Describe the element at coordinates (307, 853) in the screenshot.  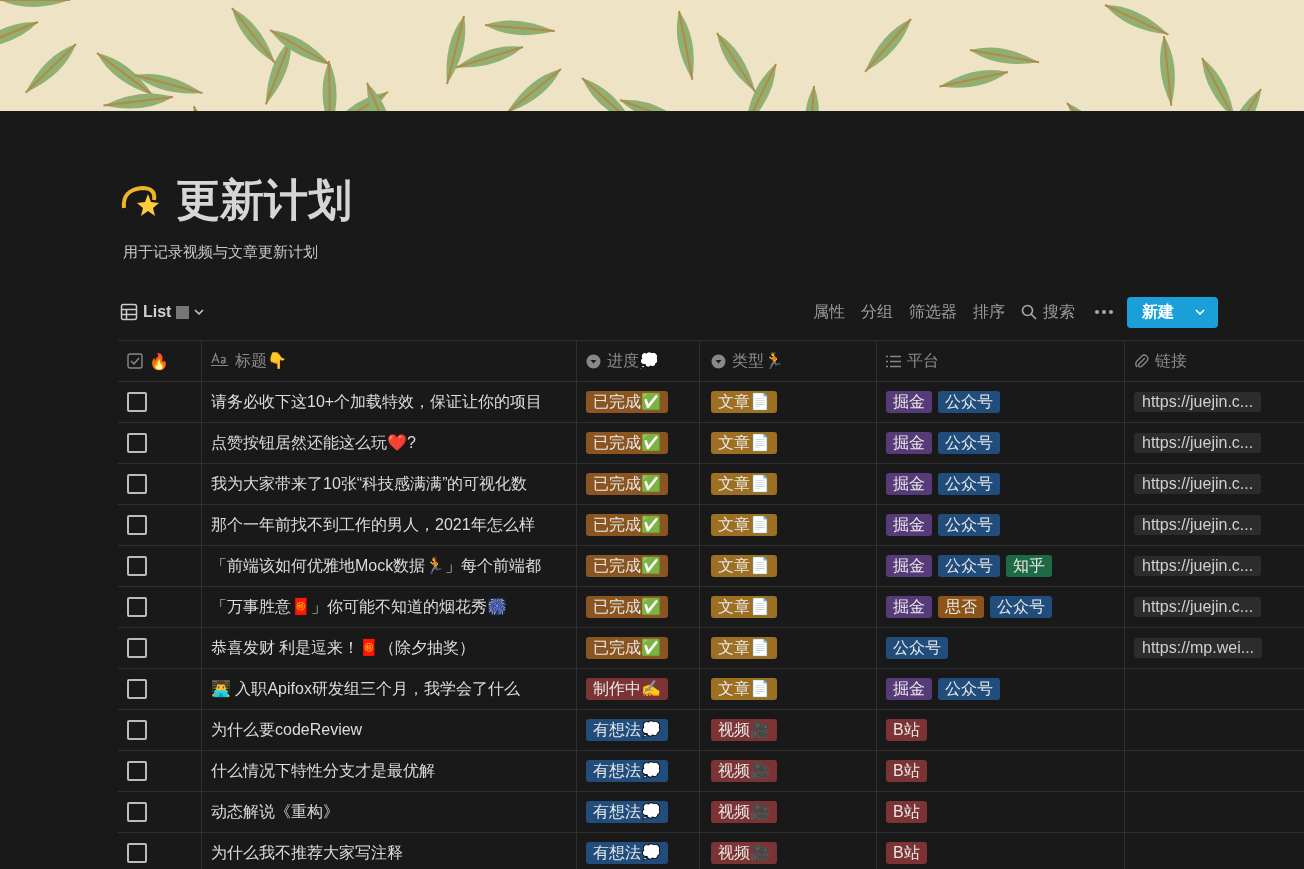
I see `row-title: 为什么我不推荐大家写注释` at that location.